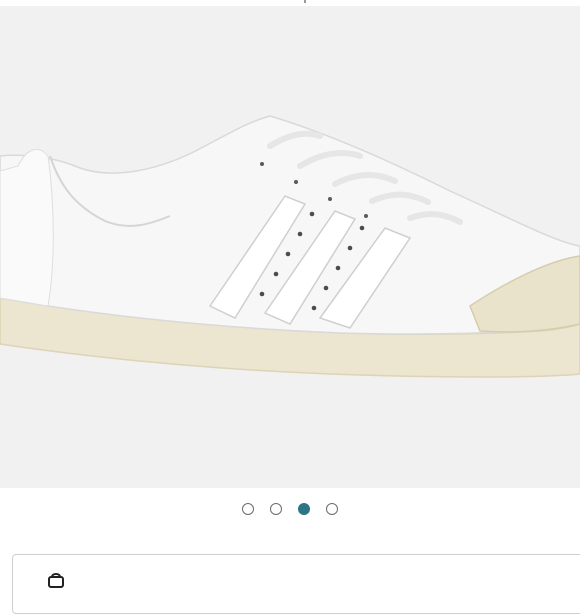 The width and height of the screenshot is (580, 614). Describe the element at coordinates (305, 1) in the screenshot. I see `top-marker` at that location.